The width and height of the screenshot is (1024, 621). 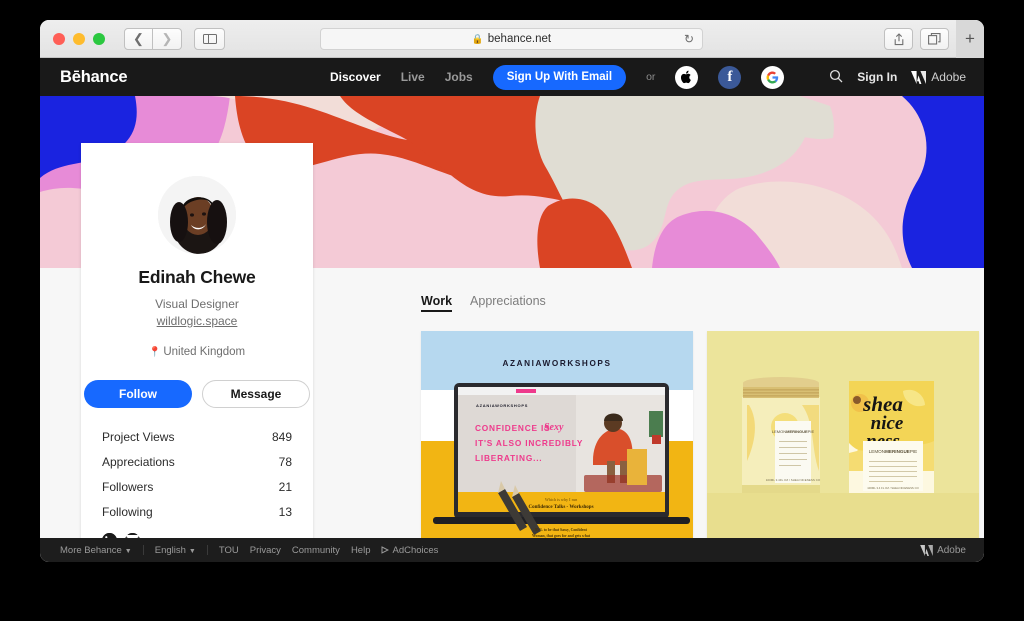 What do you see at coordinates (561, 499) in the screenshot?
I see `svg-text: Which is why I run` at bounding box center [561, 499].